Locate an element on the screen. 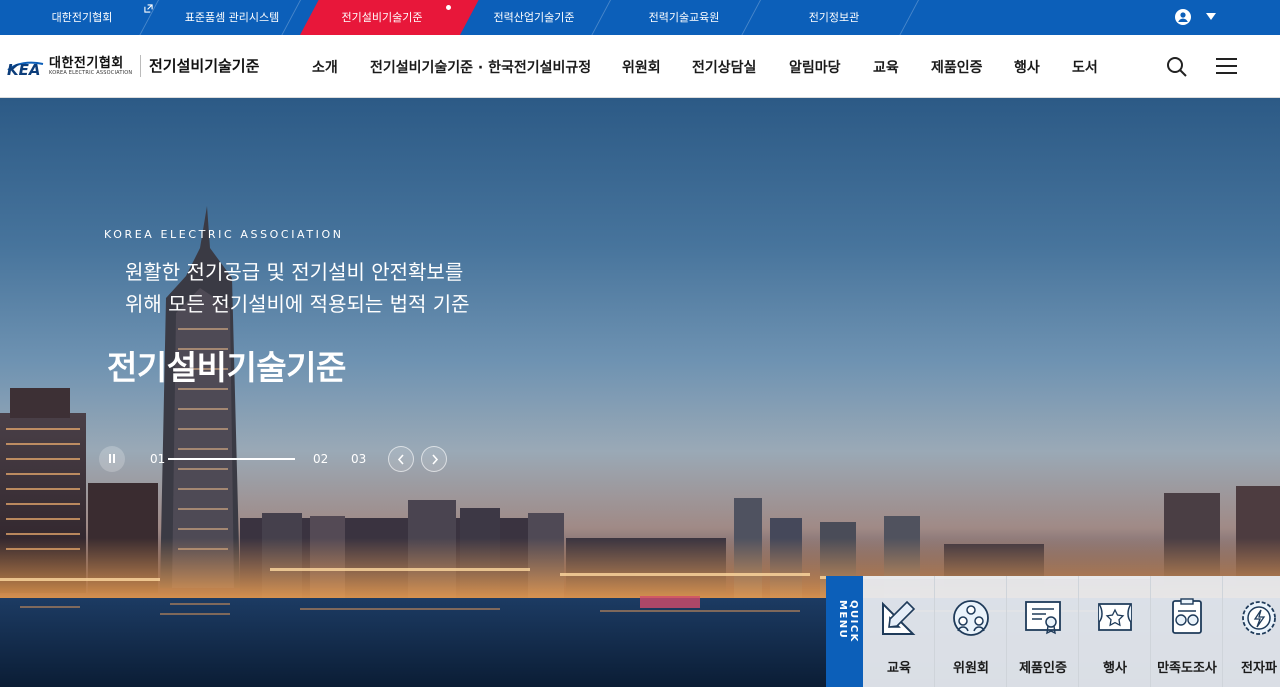 The height and width of the screenshot is (687, 1280). slide-indicator-1: 01 is located at coordinates (157, 459).